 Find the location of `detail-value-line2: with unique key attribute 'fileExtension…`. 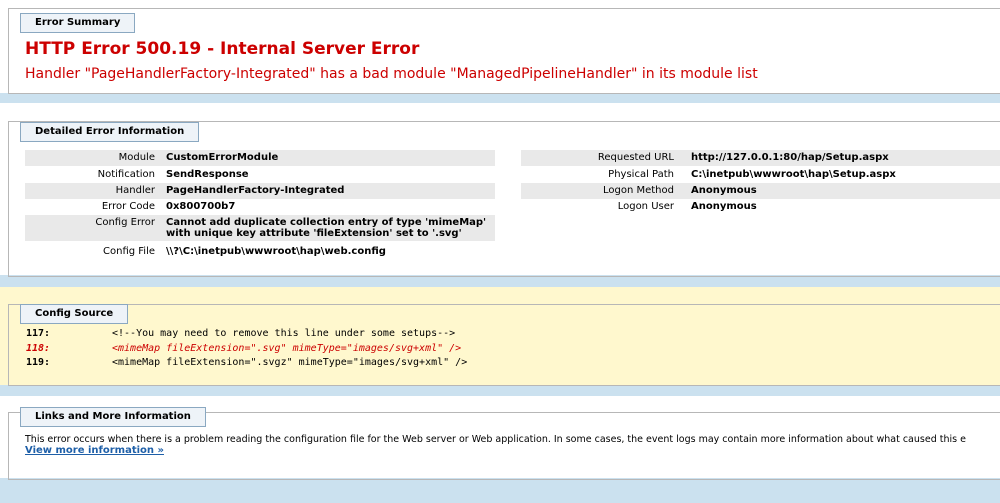

detail-value-line2: with unique key attribute 'fileExtension… is located at coordinates (314, 233).